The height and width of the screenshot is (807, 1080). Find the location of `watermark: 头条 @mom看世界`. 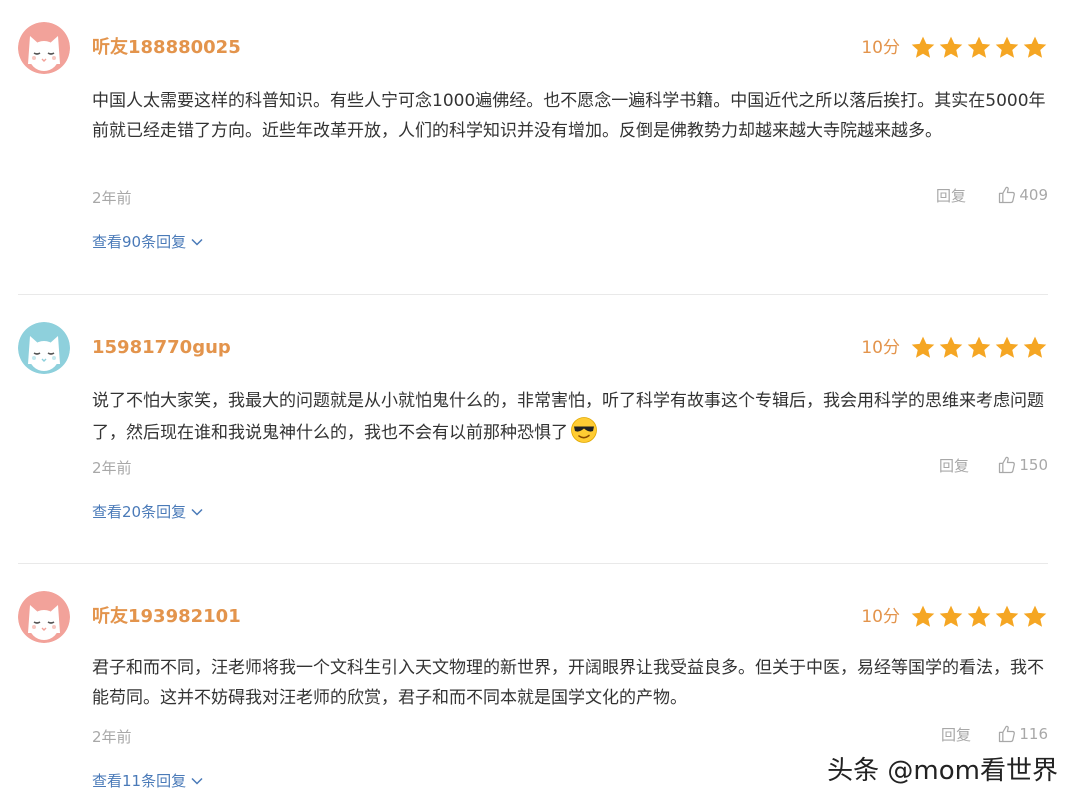

watermark: 头条 @mom看世界 is located at coordinates (942, 771).